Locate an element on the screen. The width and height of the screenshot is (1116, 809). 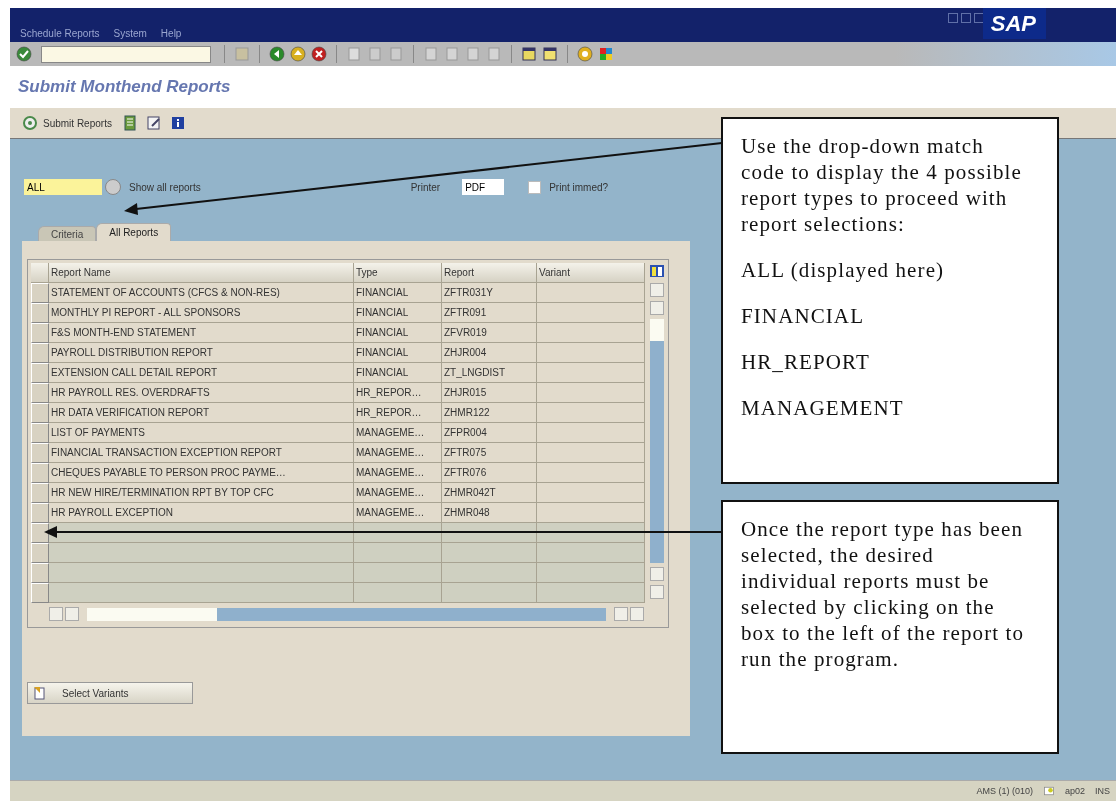
exit-icon is located at coordinates (298, 54).